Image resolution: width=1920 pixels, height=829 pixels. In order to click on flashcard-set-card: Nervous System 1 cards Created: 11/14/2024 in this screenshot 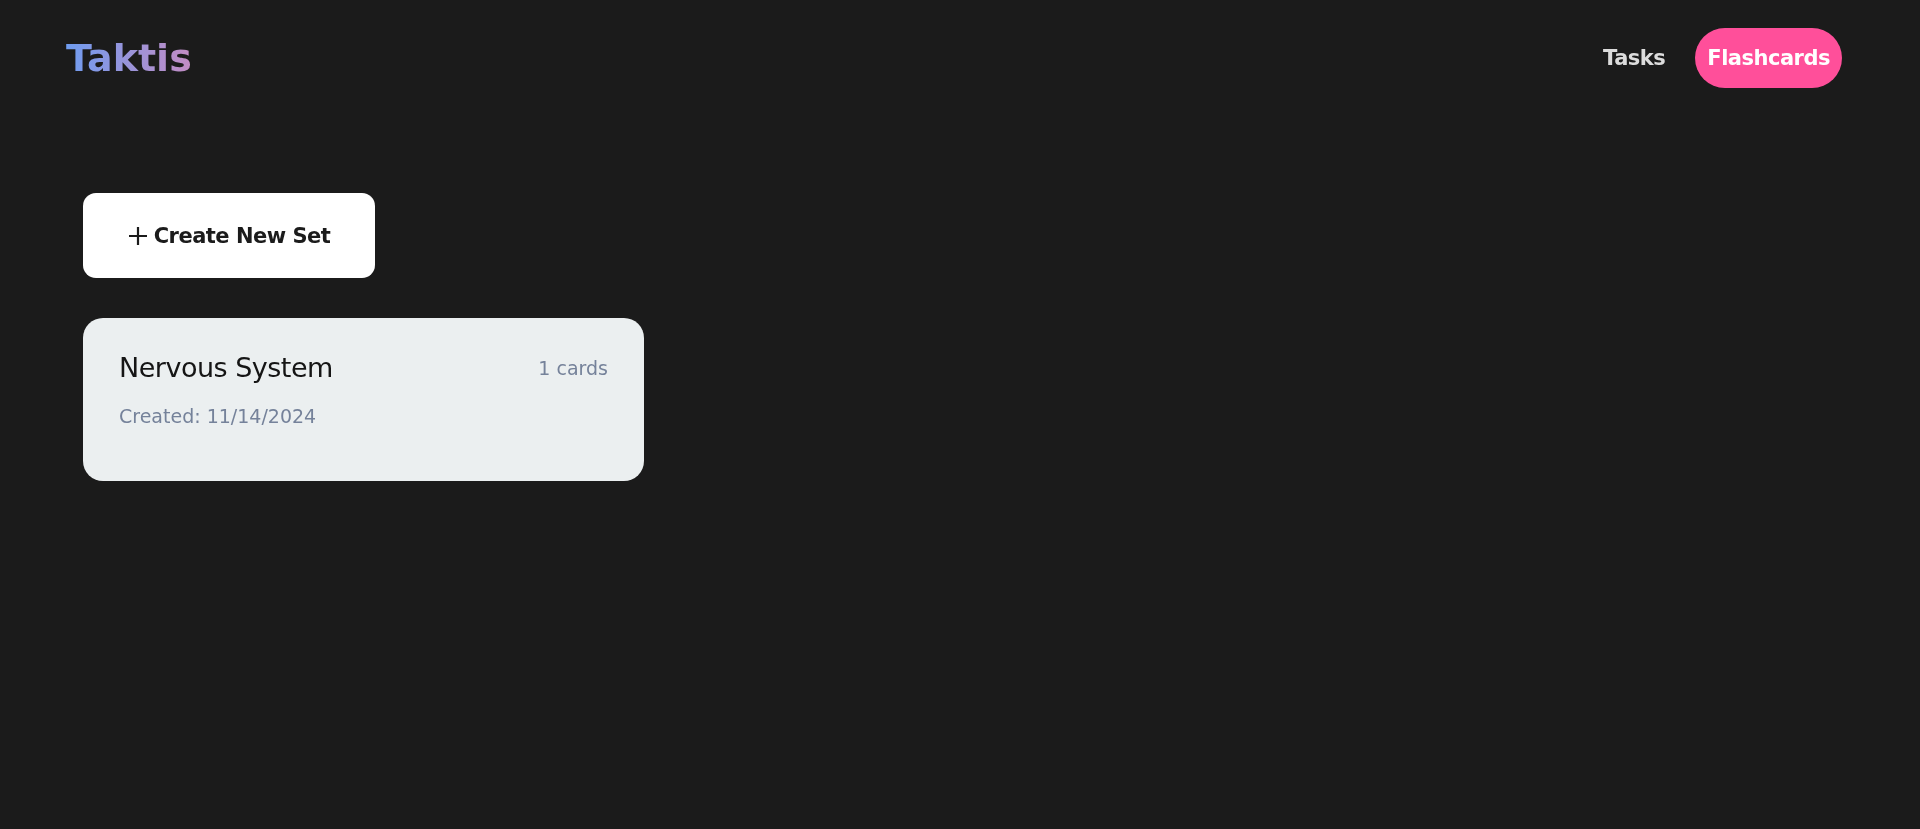, I will do `click(363, 399)`.